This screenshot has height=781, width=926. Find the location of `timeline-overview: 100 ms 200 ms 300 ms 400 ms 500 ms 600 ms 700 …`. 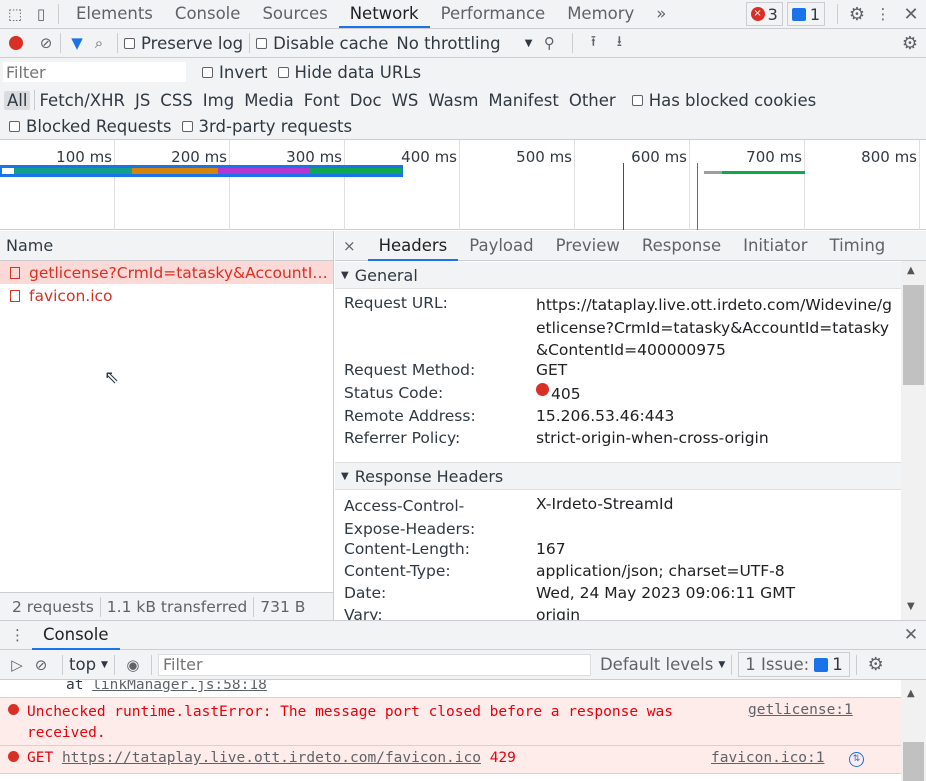

timeline-overview: 100 ms 200 ms 300 ms 400 ms 500 ms 600 ms 700 … is located at coordinates (463, 185).